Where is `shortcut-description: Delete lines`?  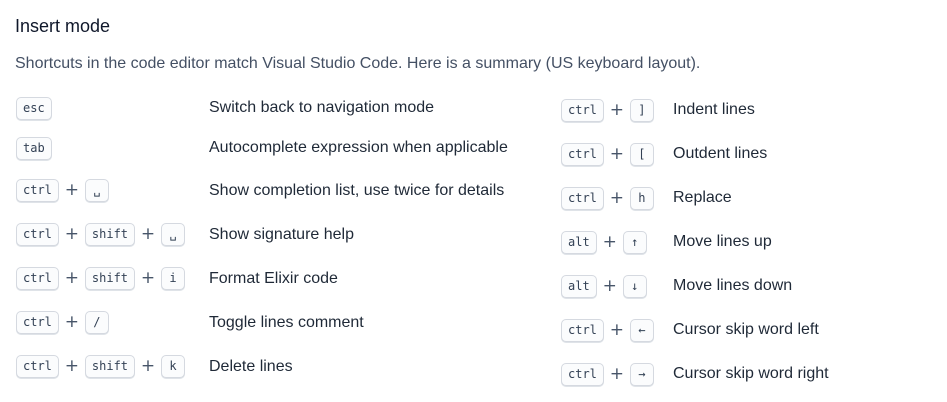 shortcut-description: Delete lines is located at coordinates (251, 366).